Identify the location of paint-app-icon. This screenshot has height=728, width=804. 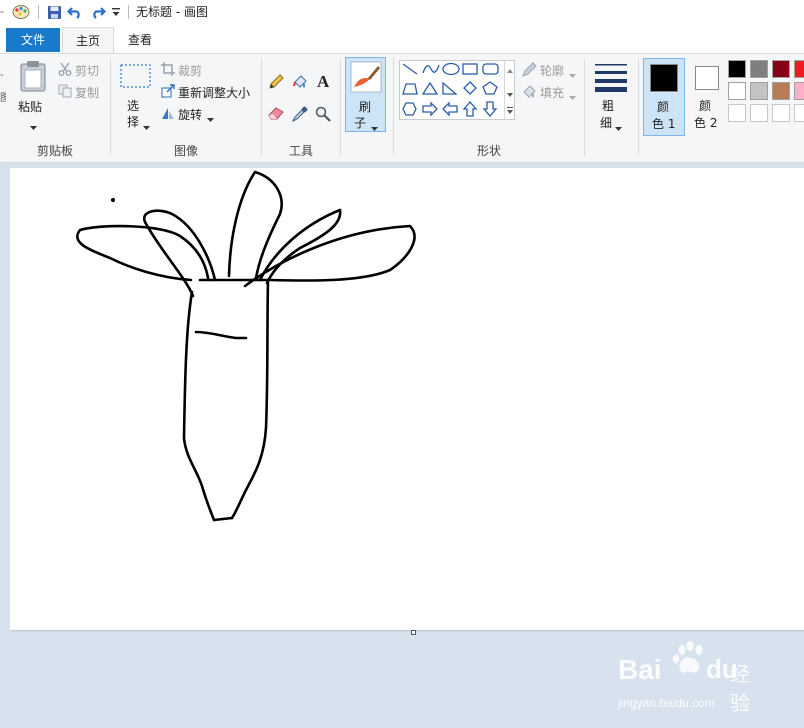
(21, 12).